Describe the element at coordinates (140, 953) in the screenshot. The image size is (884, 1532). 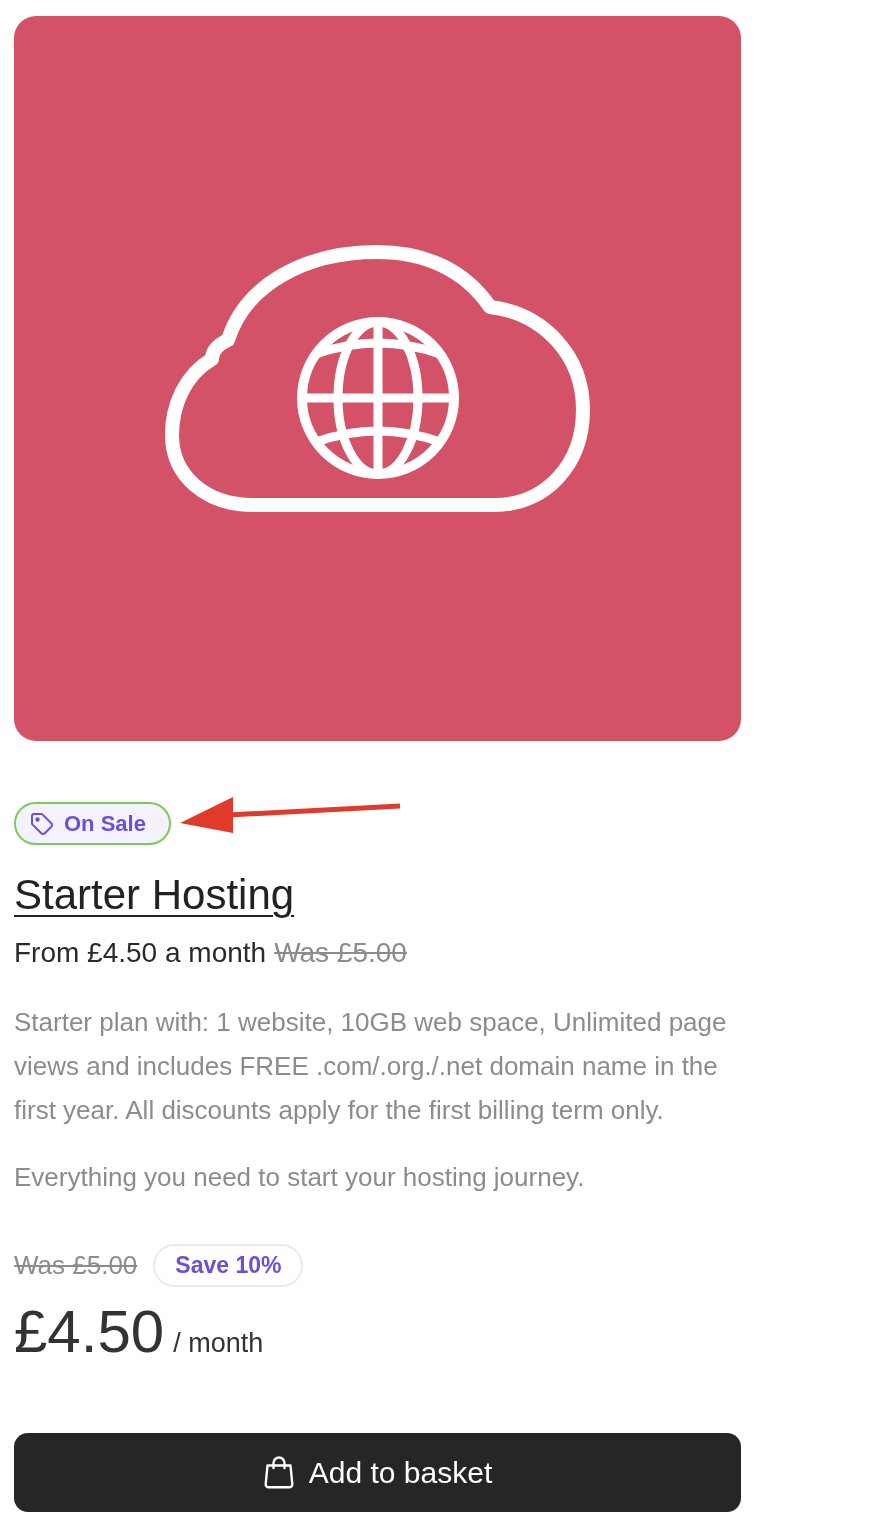
I see `price-summary: From £4.50 a month` at that location.